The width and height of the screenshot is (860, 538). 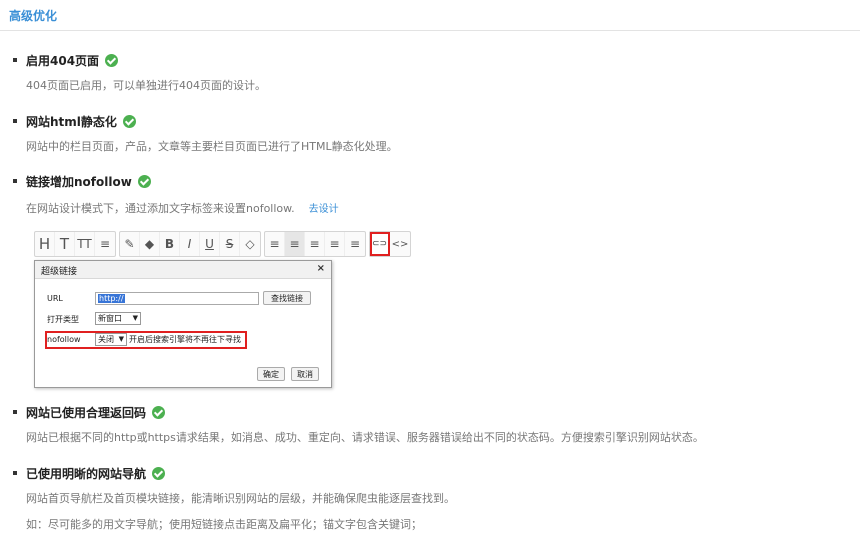 I want to click on nofollow-label: nofollow, so click(x=64, y=339).